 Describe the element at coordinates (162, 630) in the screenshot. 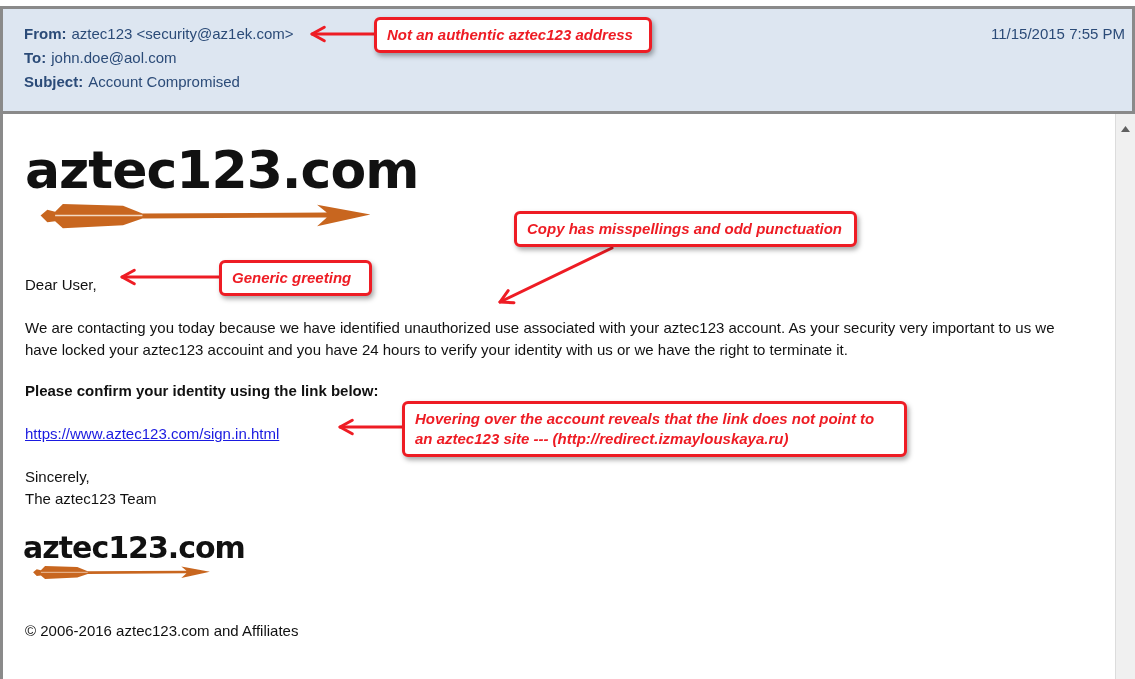

I see `copyright-text: © 2006-2016 aztec123.com and Affiliates` at that location.